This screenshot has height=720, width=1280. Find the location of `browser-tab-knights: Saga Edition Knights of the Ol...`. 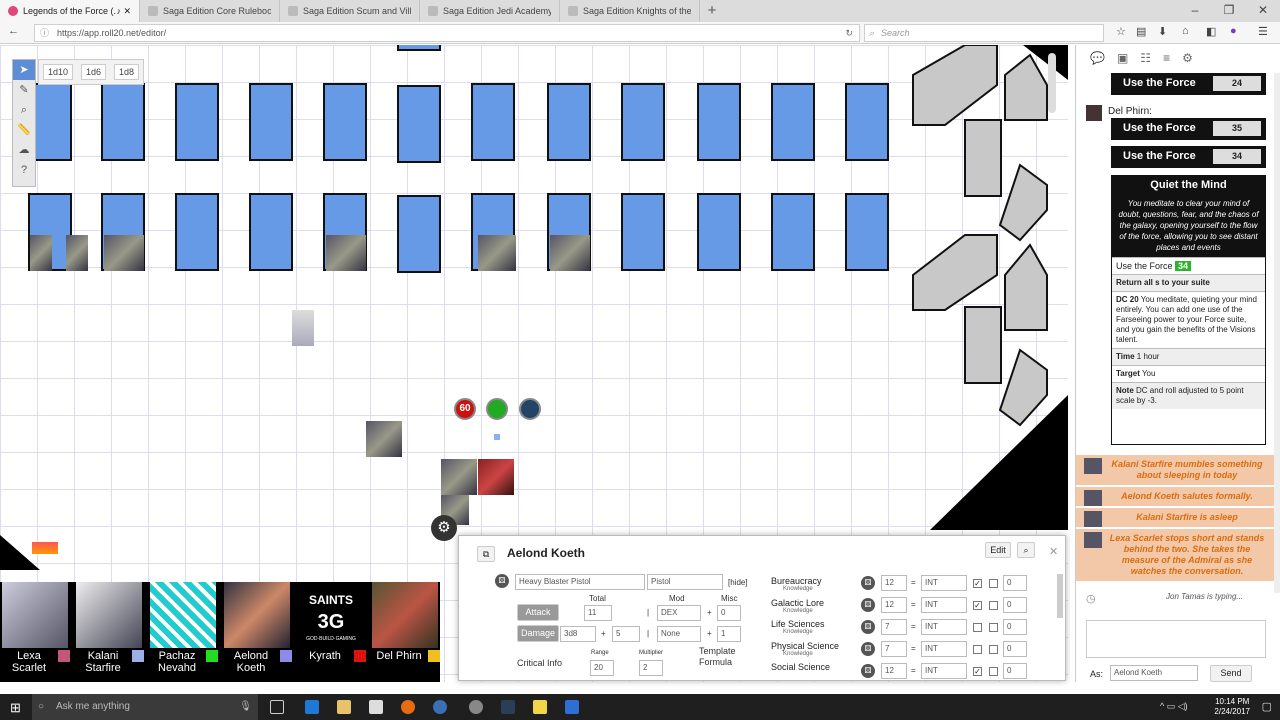

browser-tab-knights: Saga Edition Knights of the Ol... is located at coordinates (630, 11).